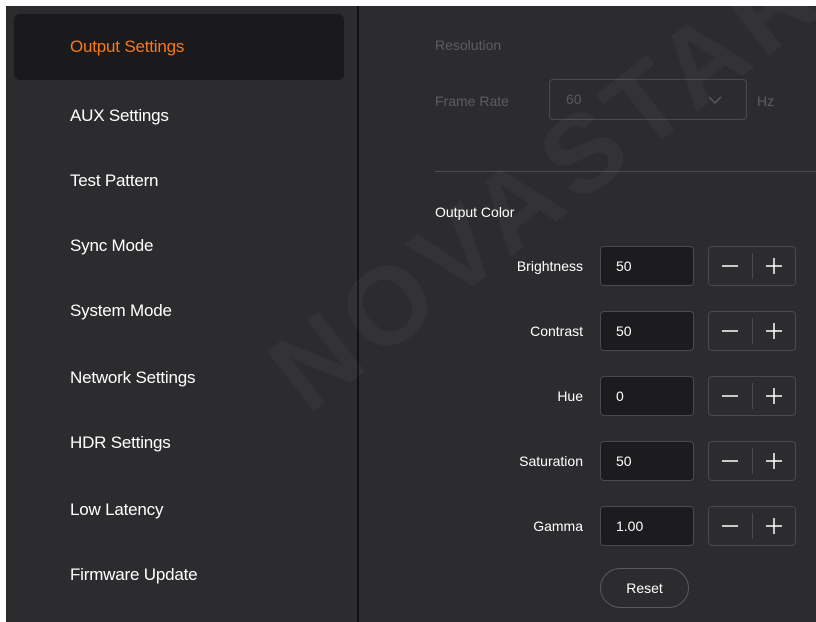 The width and height of the screenshot is (816, 622). Describe the element at coordinates (179, 311) in the screenshot. I see `sidebar-item-system-mode: System Mode` at that location.